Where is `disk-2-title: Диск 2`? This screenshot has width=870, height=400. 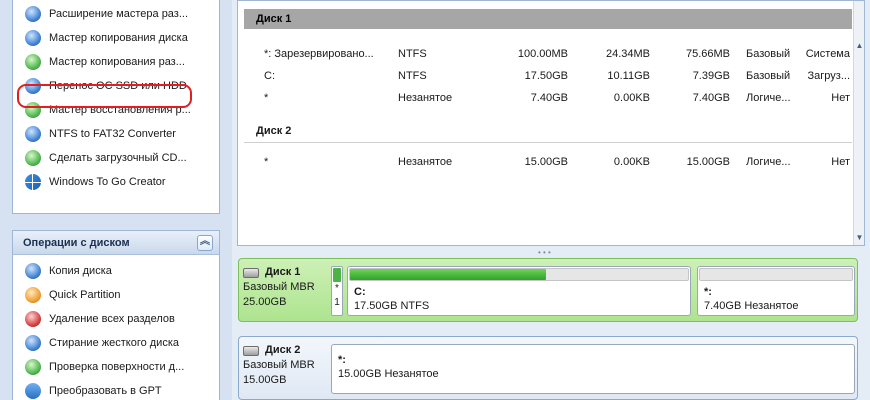
disk-2-title: Диск 2 is located at coordinates (285, 350).